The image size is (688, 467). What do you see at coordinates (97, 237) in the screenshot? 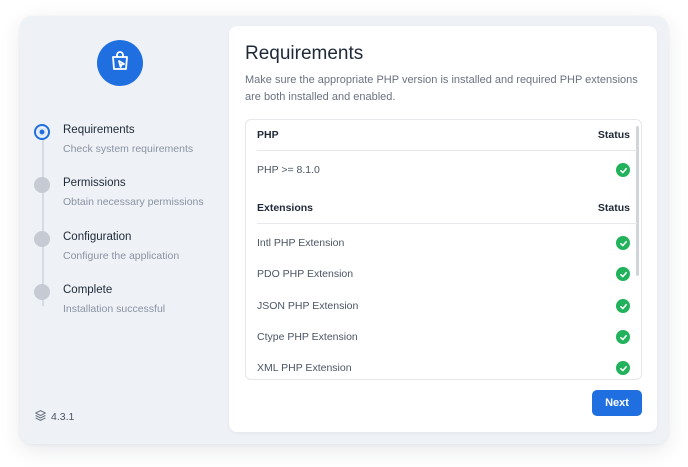
I see `step-title: Configuration` at bounding box center [97, 237].